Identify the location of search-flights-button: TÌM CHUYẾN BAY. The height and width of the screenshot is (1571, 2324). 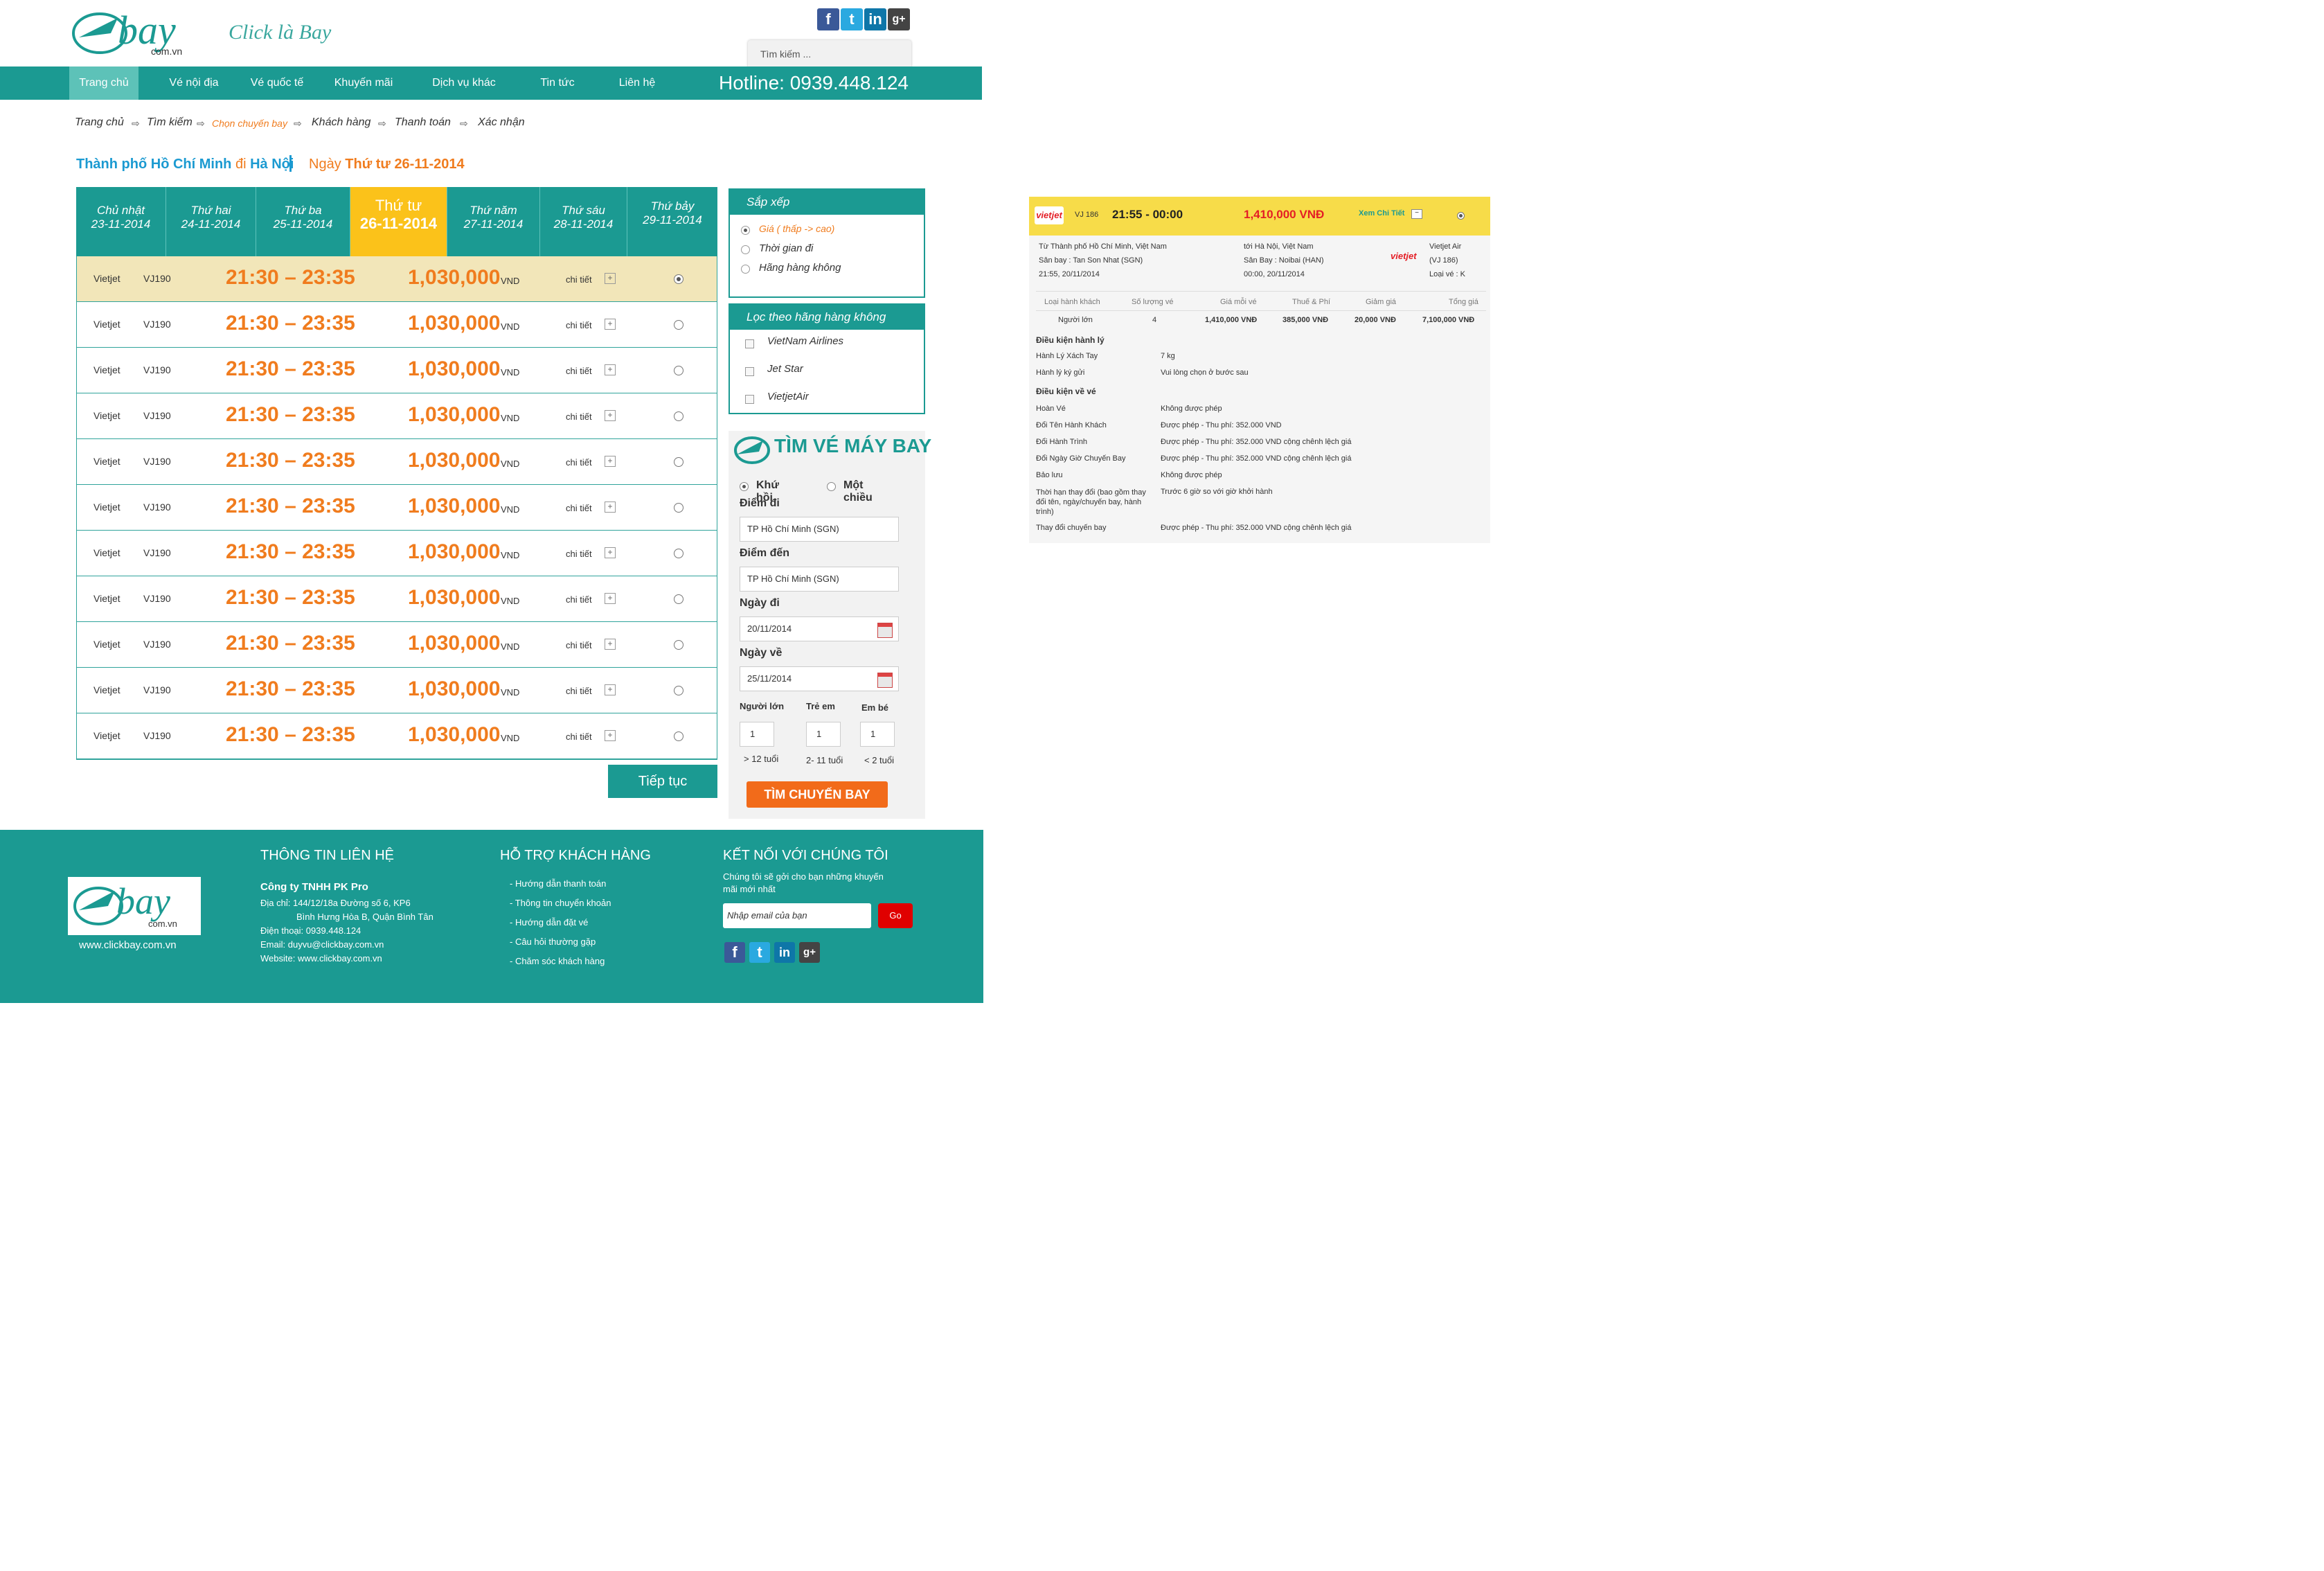
(817, 794).